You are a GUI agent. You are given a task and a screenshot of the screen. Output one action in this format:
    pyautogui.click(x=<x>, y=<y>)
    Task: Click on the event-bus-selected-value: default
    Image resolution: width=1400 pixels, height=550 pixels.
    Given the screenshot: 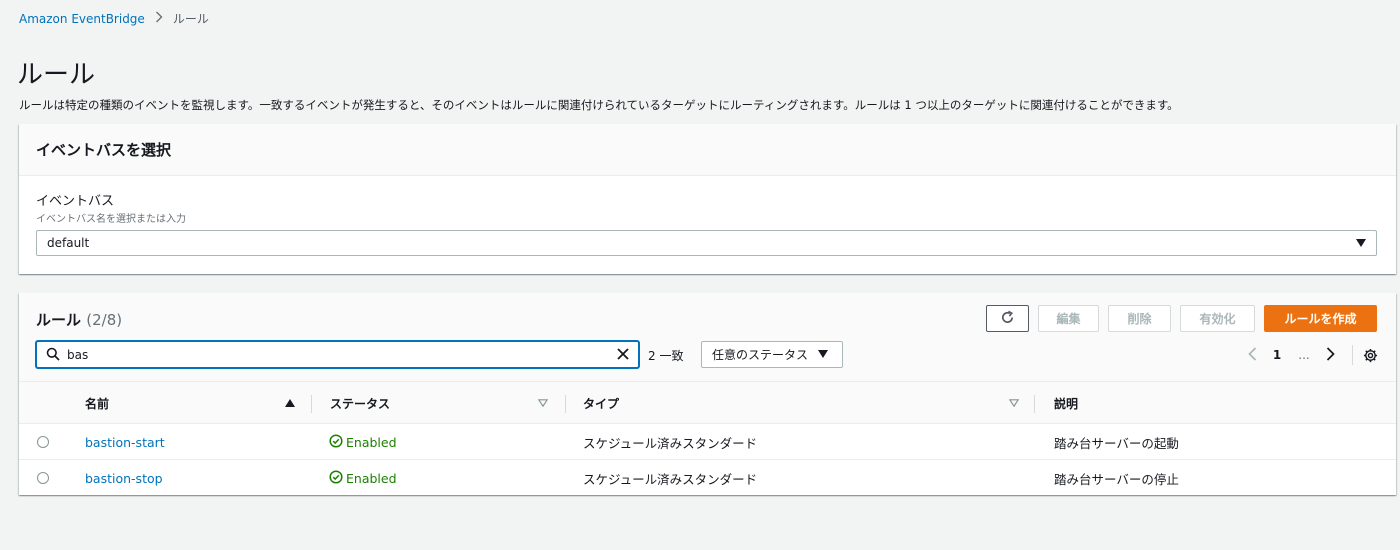 What is the action you would take?
    pyautogui.click(x=68, y=243)
    